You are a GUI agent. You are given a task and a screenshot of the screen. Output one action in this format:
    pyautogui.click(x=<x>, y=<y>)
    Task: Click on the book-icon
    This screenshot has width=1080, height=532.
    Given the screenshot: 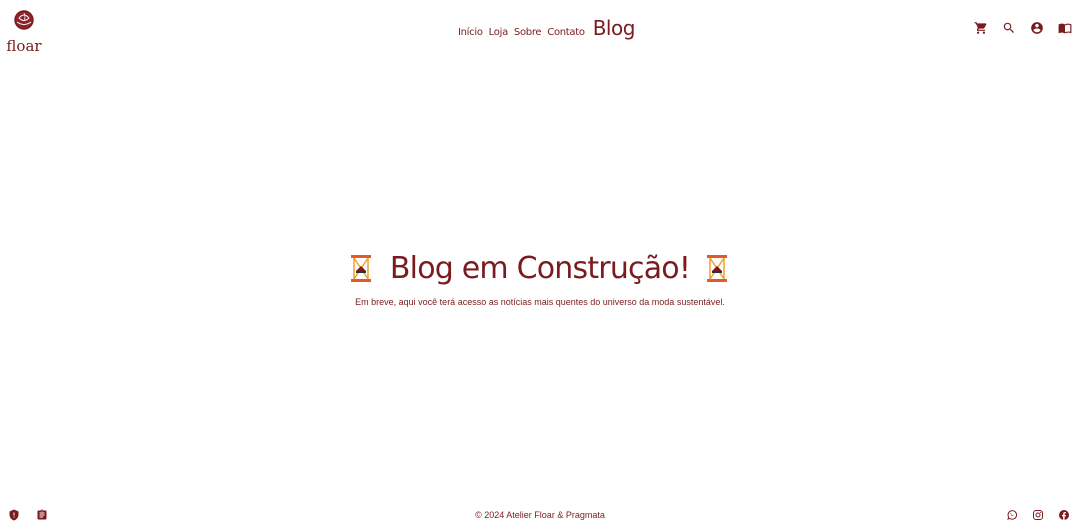 What is the action you would take?
    pyautogui.click(x=1065, y=28)
    